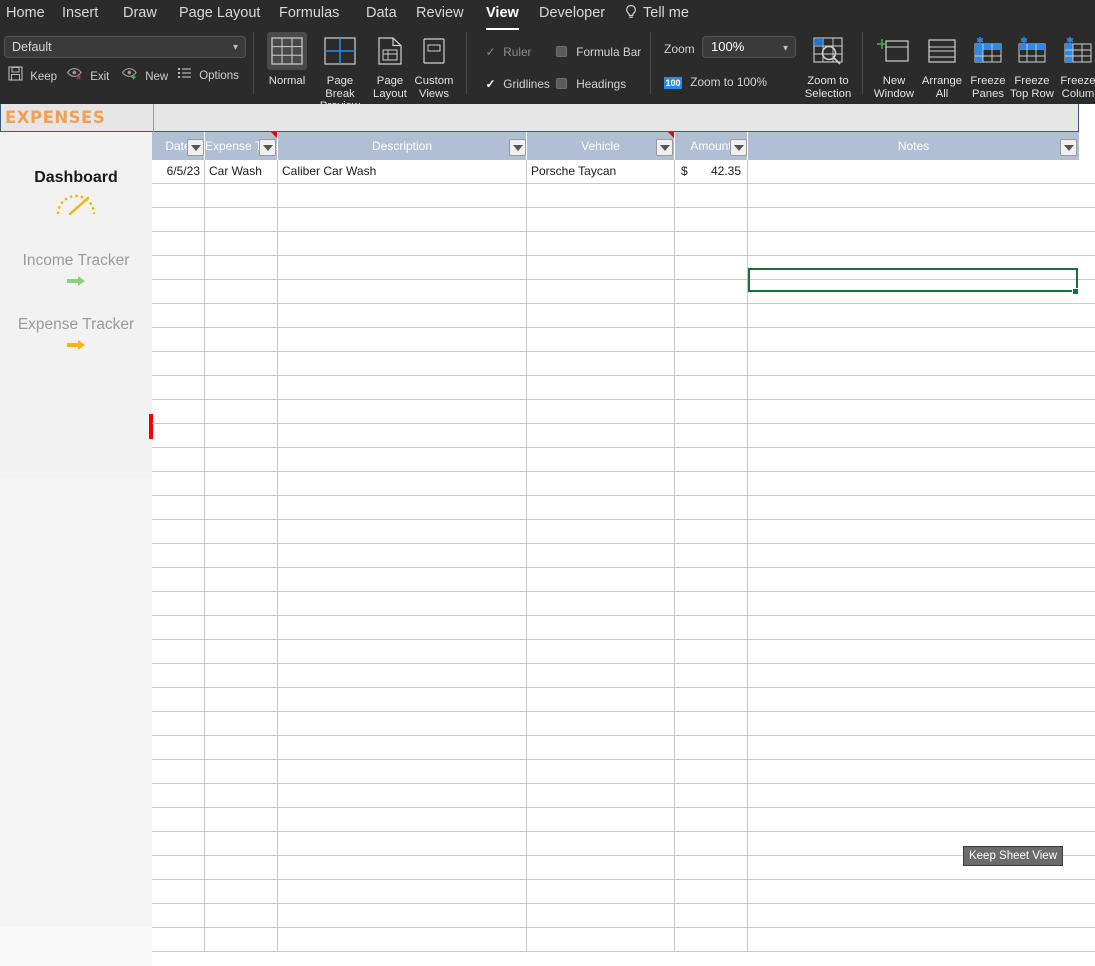 Image resolution: width=1095 pixels, height=966 pixels. I want to click on table-cell: Porsche Taycan, so click(601, 171).